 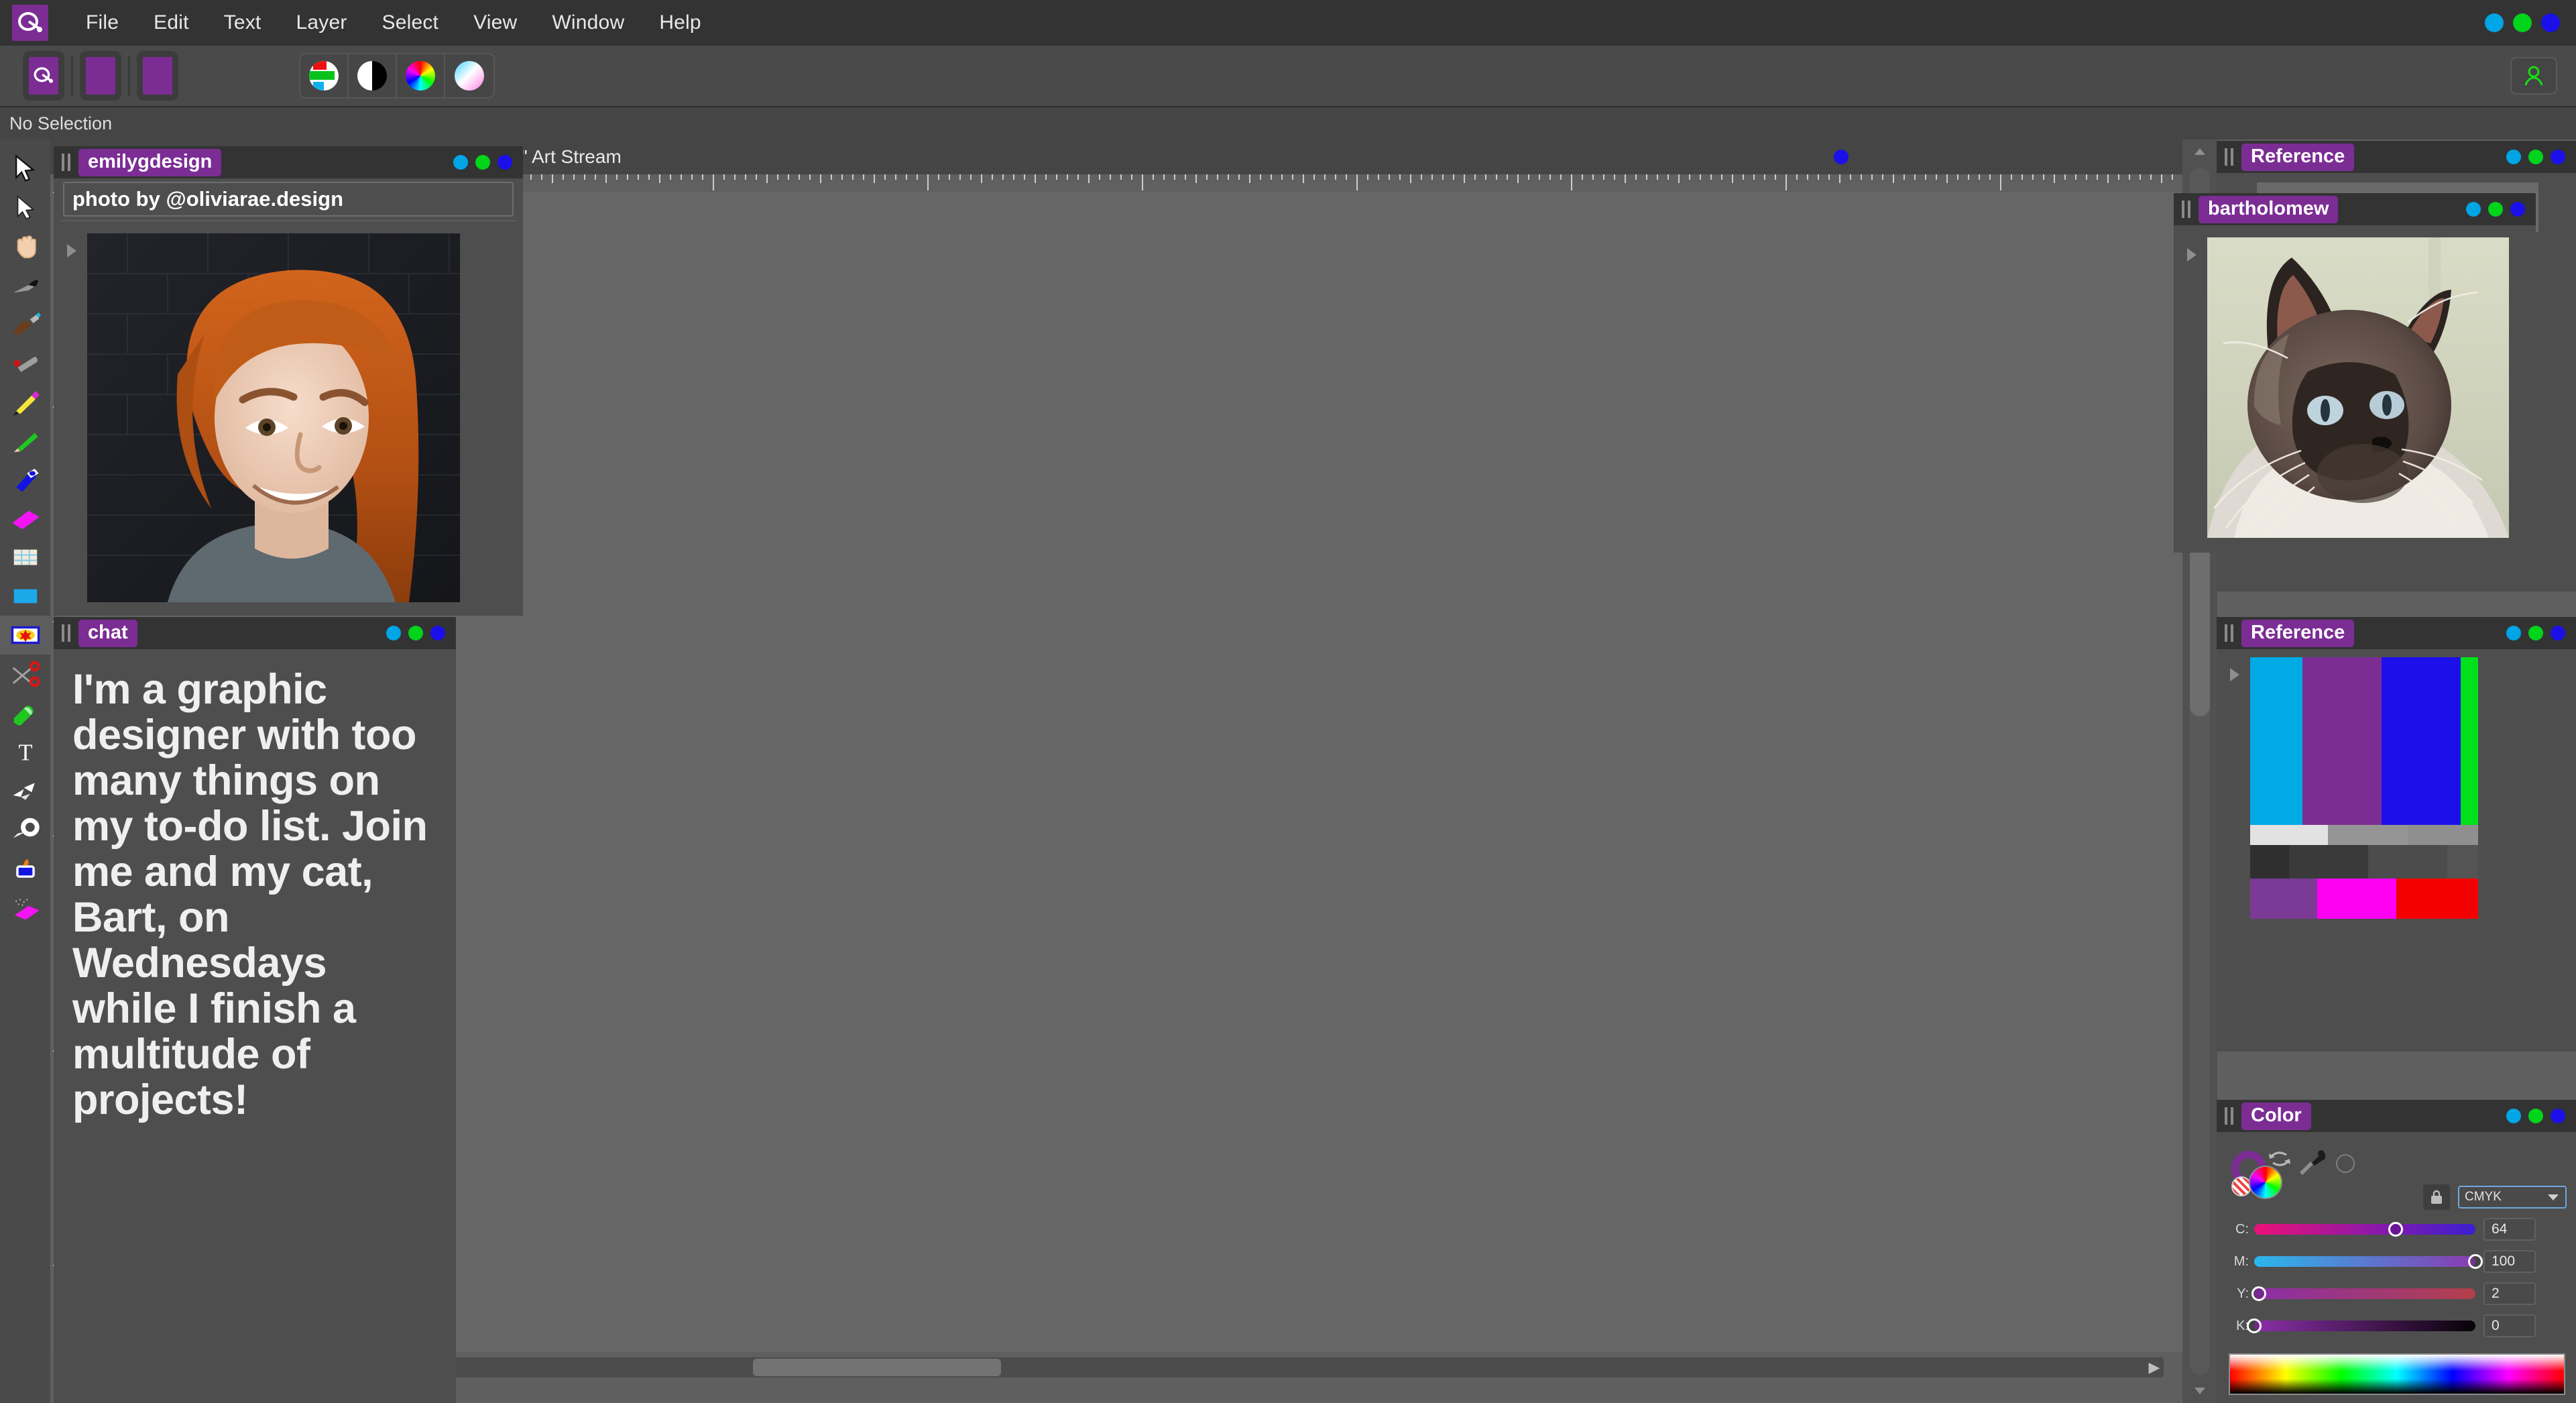 What do you see at coordinates (680, 23) in the screenshot?
I see `menu-help: Help` at bounding box center [680, 23].